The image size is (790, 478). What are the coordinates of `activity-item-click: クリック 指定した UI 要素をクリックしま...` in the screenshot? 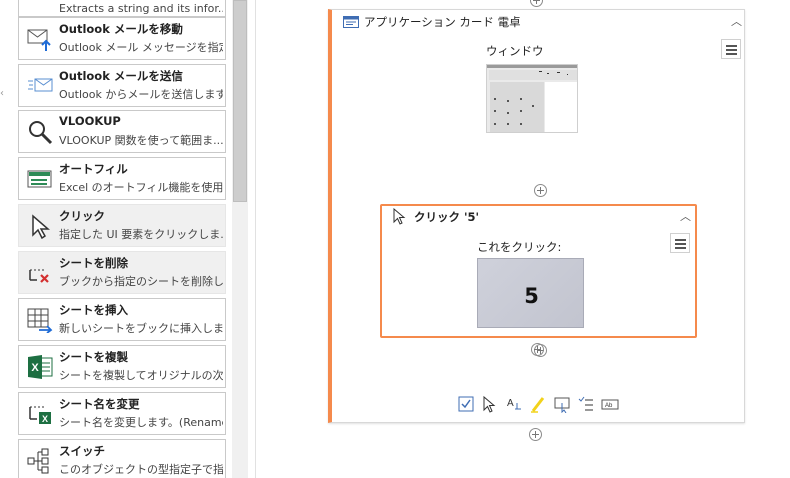 It's located at (122, 225).